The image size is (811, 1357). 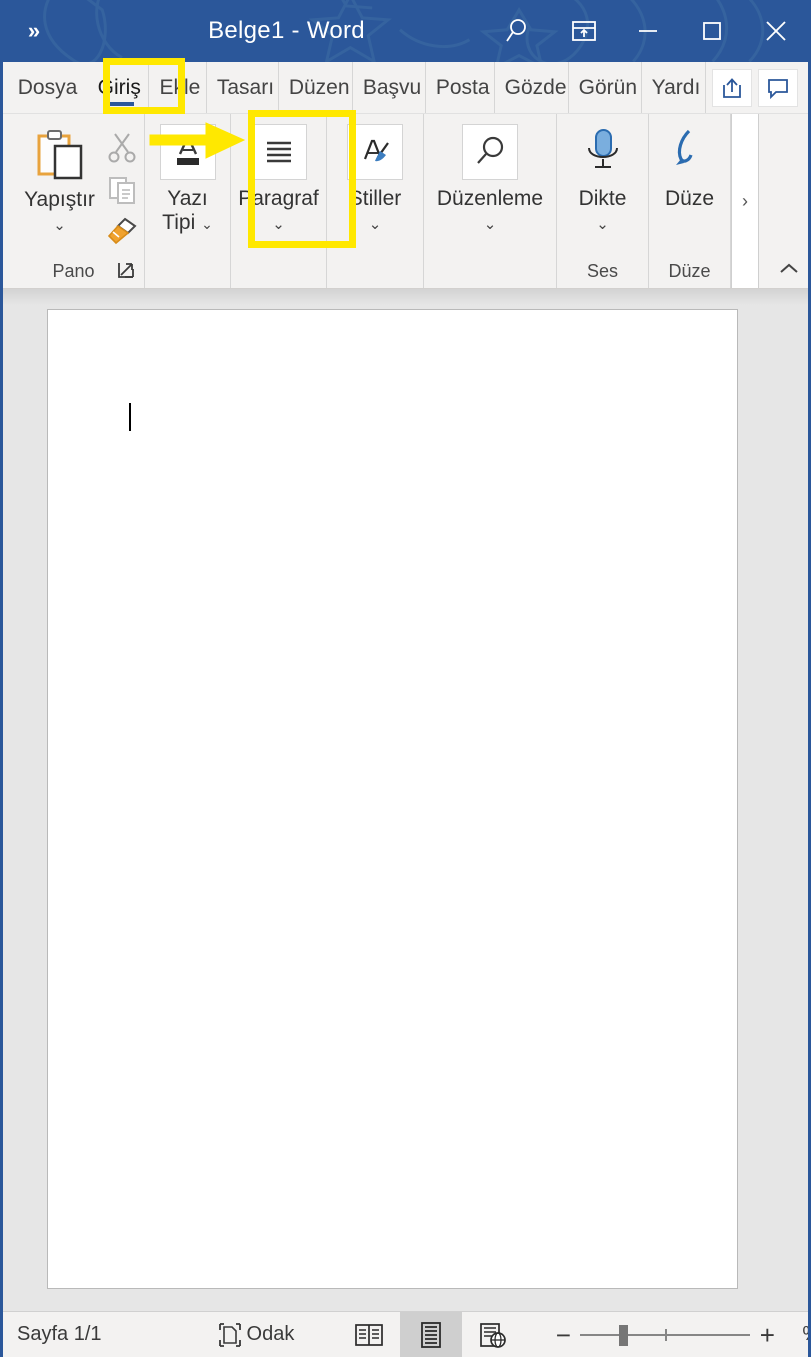 What do you see at coordinates (270, 1334) in the screenshot?
I see `focus-label: Odak` at bounding box center [270, 1334].